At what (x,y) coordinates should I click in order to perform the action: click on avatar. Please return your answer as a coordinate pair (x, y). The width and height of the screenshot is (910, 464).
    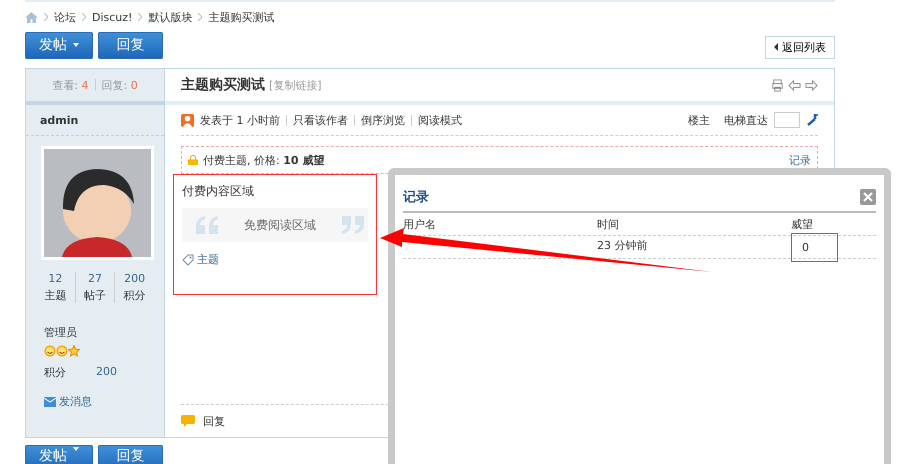
    Looking at the image, I should click on (97, 203).